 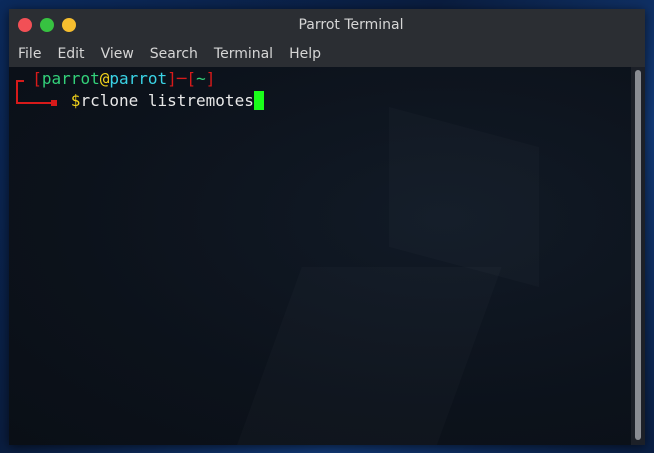 I want to click on prompt-user: parrot, so click(x=70, y=78).